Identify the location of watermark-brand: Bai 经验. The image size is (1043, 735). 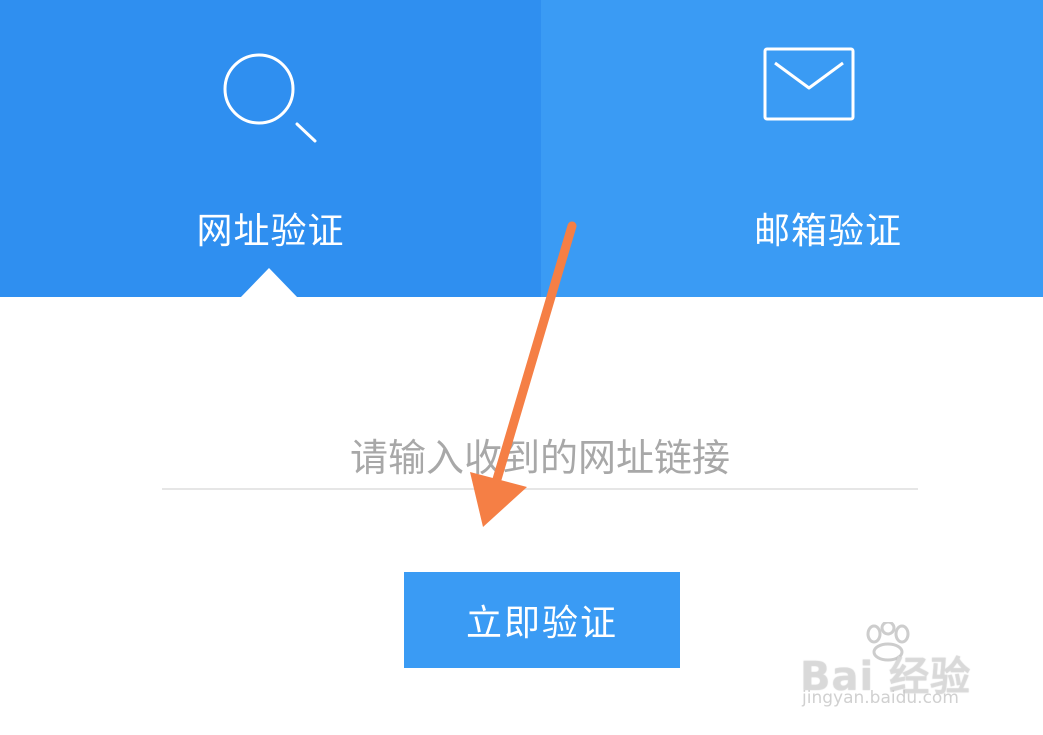
(886, 677).